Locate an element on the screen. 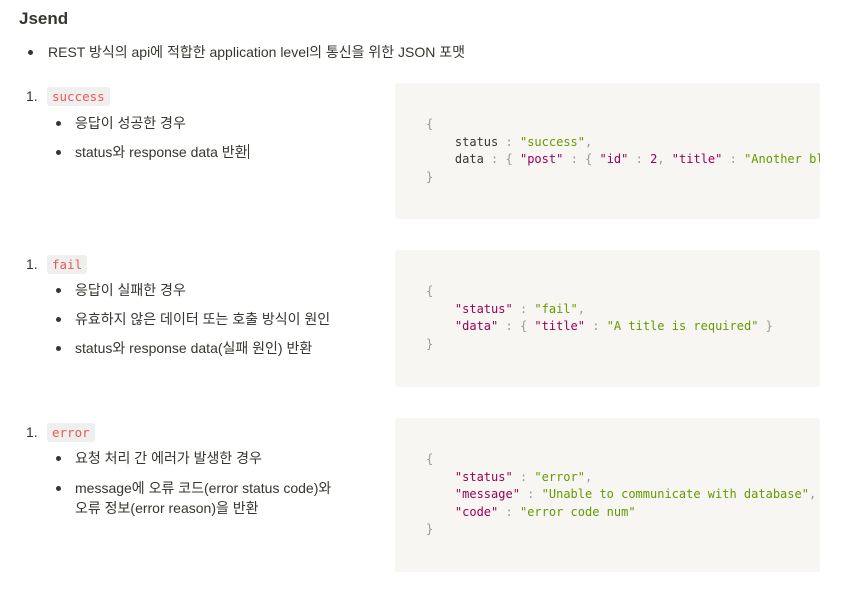 This screenshot has height=589, width=842. list-item: 유효하지 않은 데이터 또는 호출 방식이 원인 is located at coordinates (193, 319).